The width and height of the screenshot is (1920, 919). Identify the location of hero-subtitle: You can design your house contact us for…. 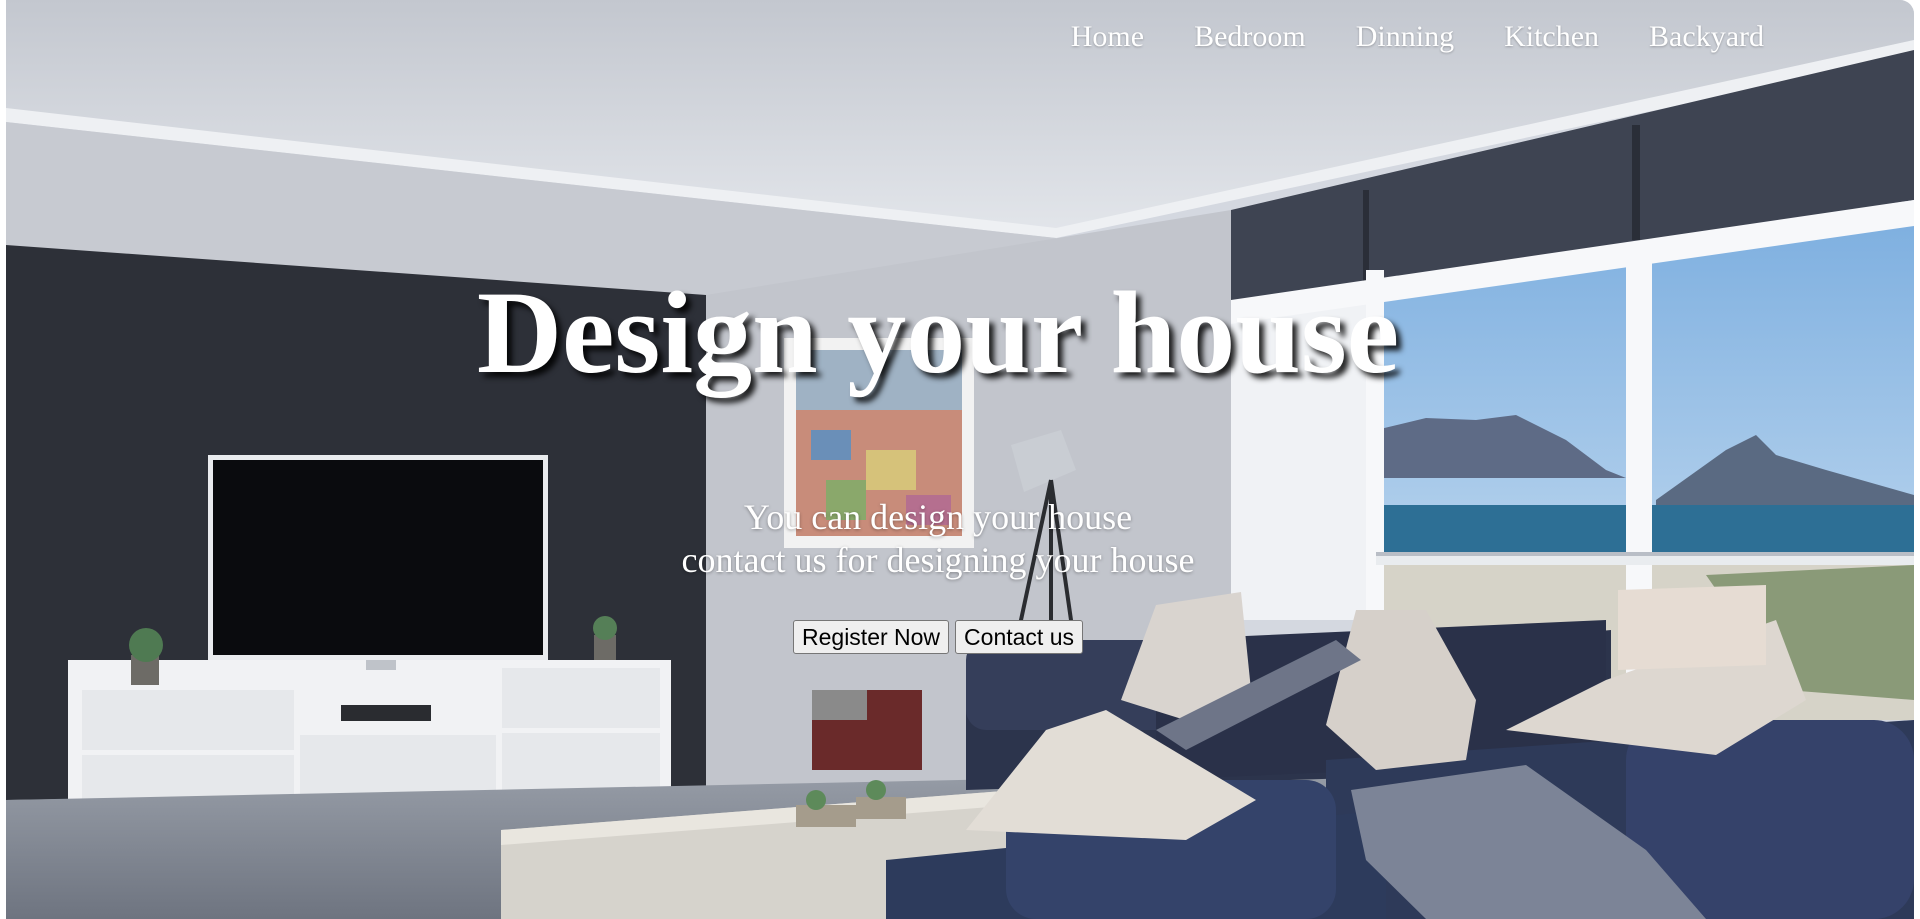
(938, 539).